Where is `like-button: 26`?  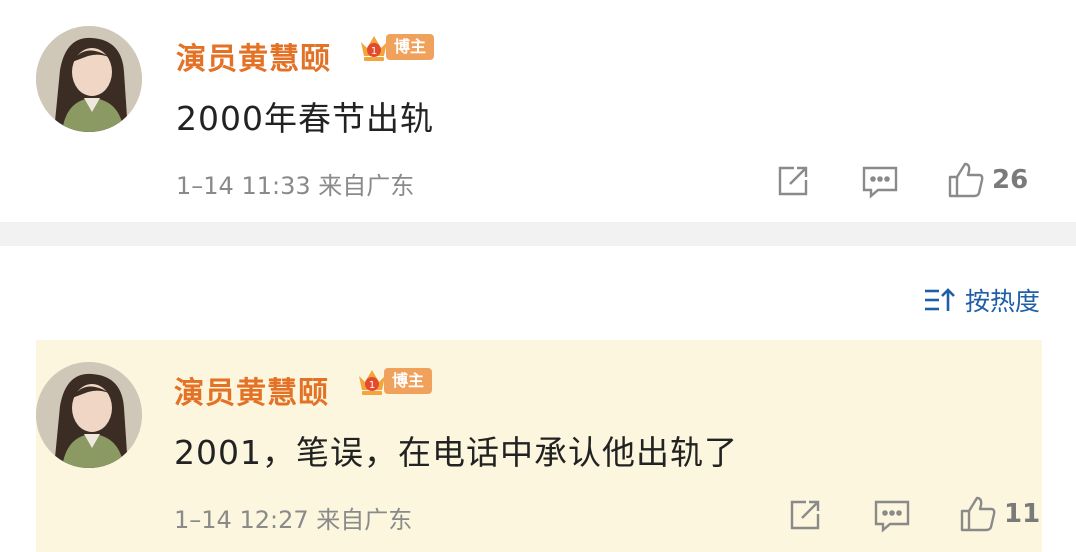 like-button: 26 is located at coordinates (987, 180).